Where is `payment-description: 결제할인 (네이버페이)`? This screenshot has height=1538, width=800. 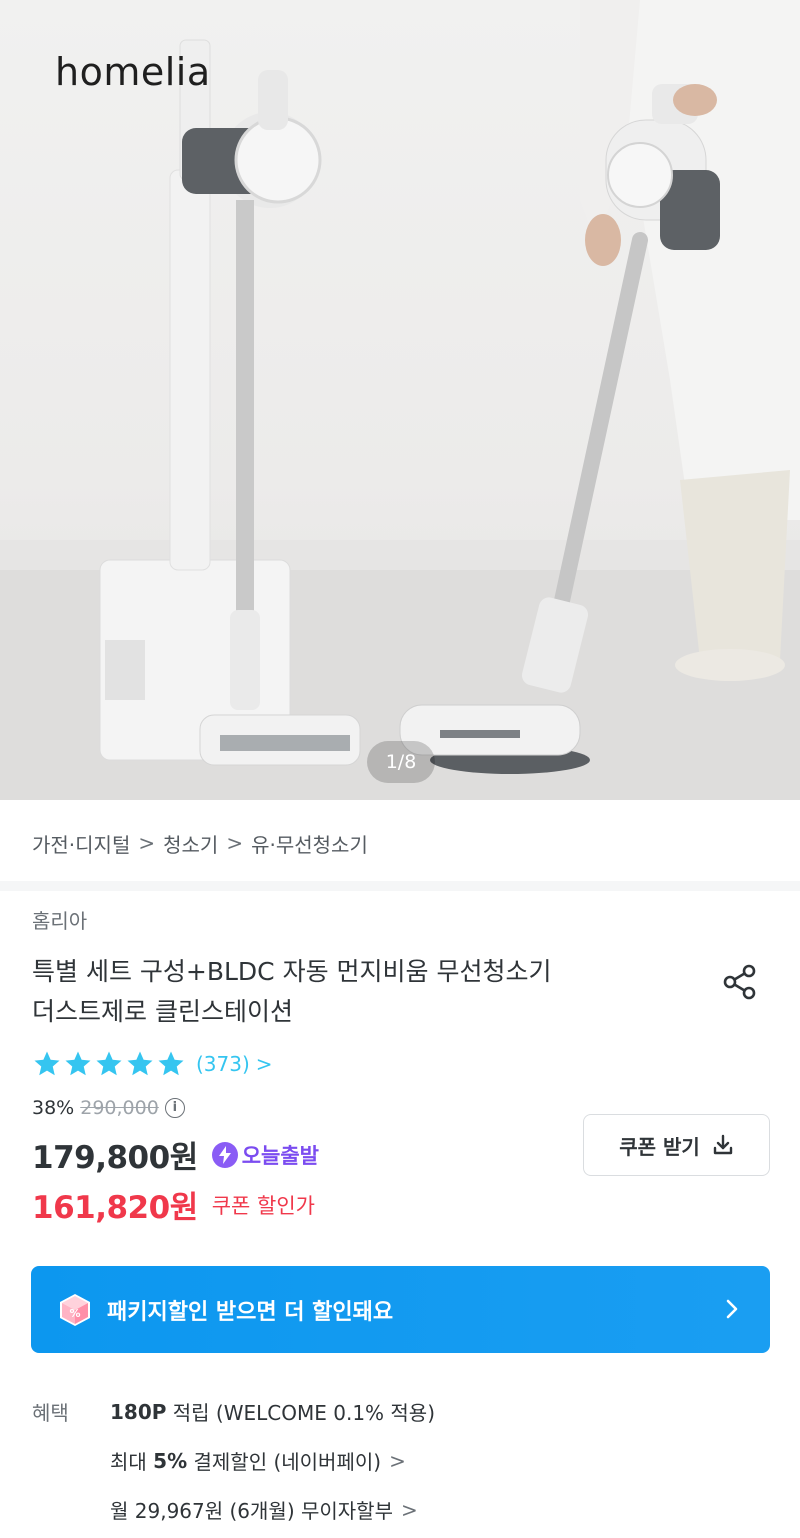 payment-description: 결제할인 (네이버페이) is located at coordinates (284, 1462).